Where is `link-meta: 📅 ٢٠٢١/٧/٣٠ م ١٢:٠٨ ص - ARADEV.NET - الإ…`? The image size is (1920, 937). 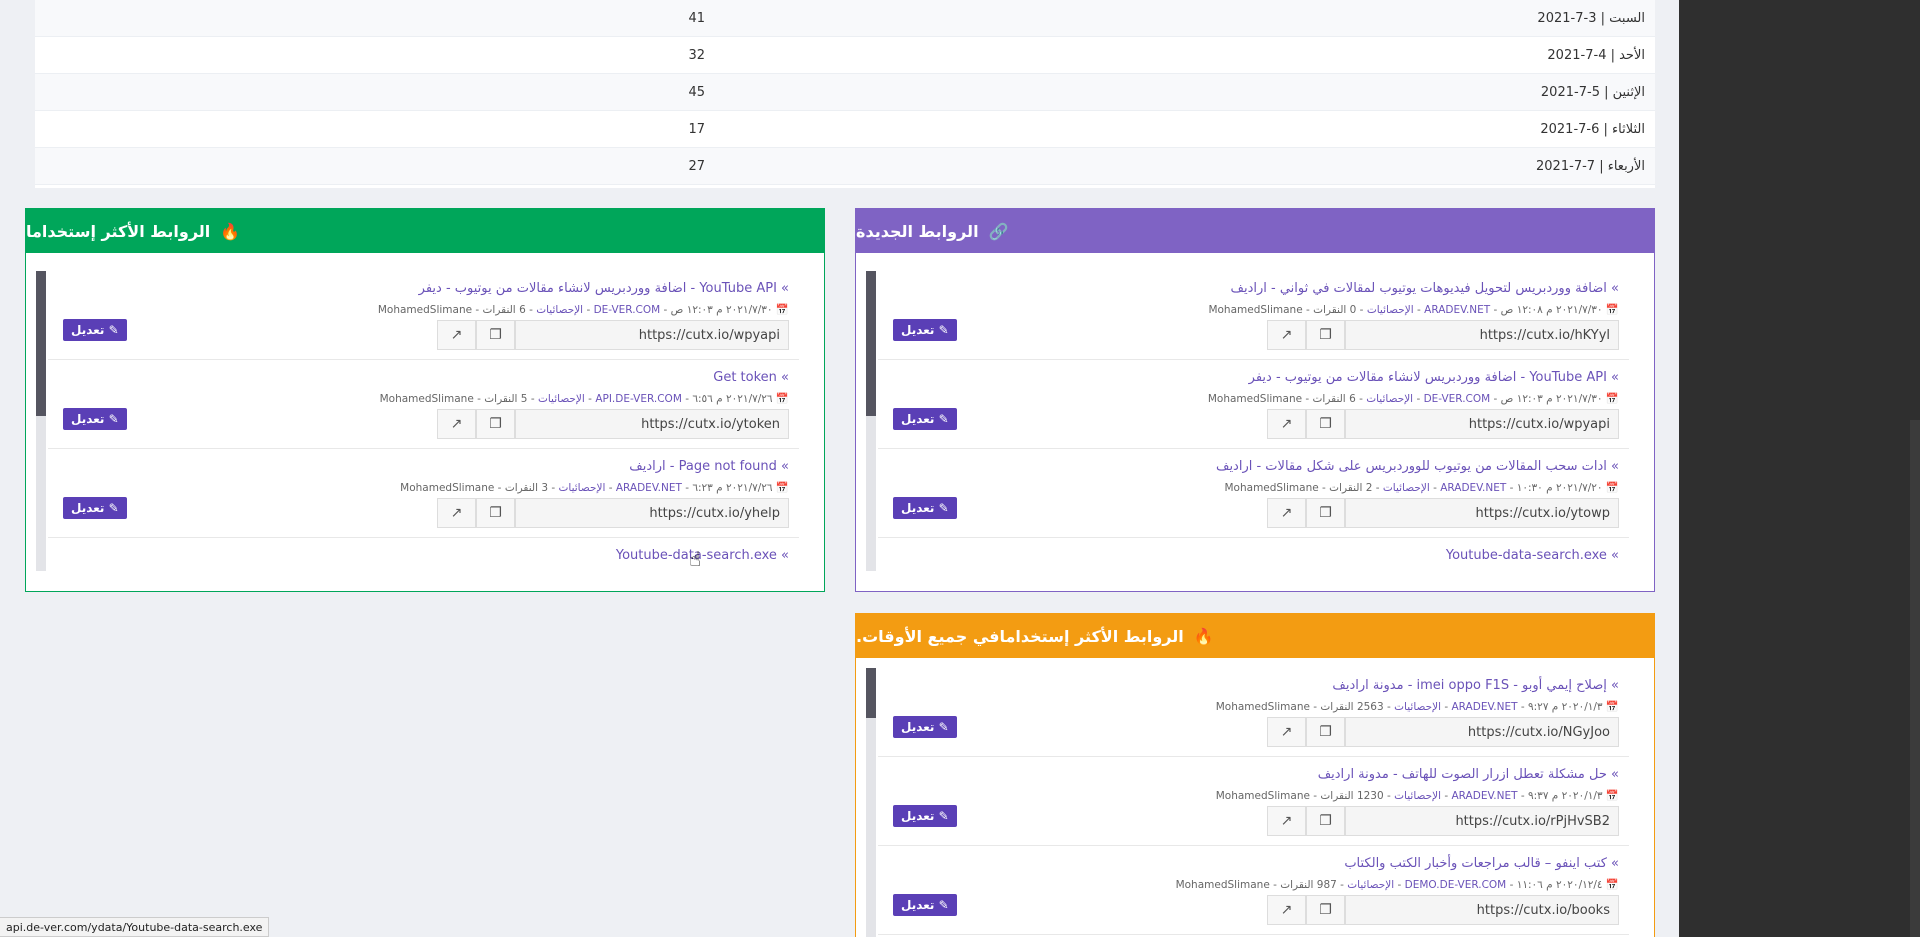
link-meta: 📅 ٢٠٢١/٧/٣٠ م ١٢:٠٨ ص - ARADEV.NET - الإ… is located at coordinates (1413, 310).